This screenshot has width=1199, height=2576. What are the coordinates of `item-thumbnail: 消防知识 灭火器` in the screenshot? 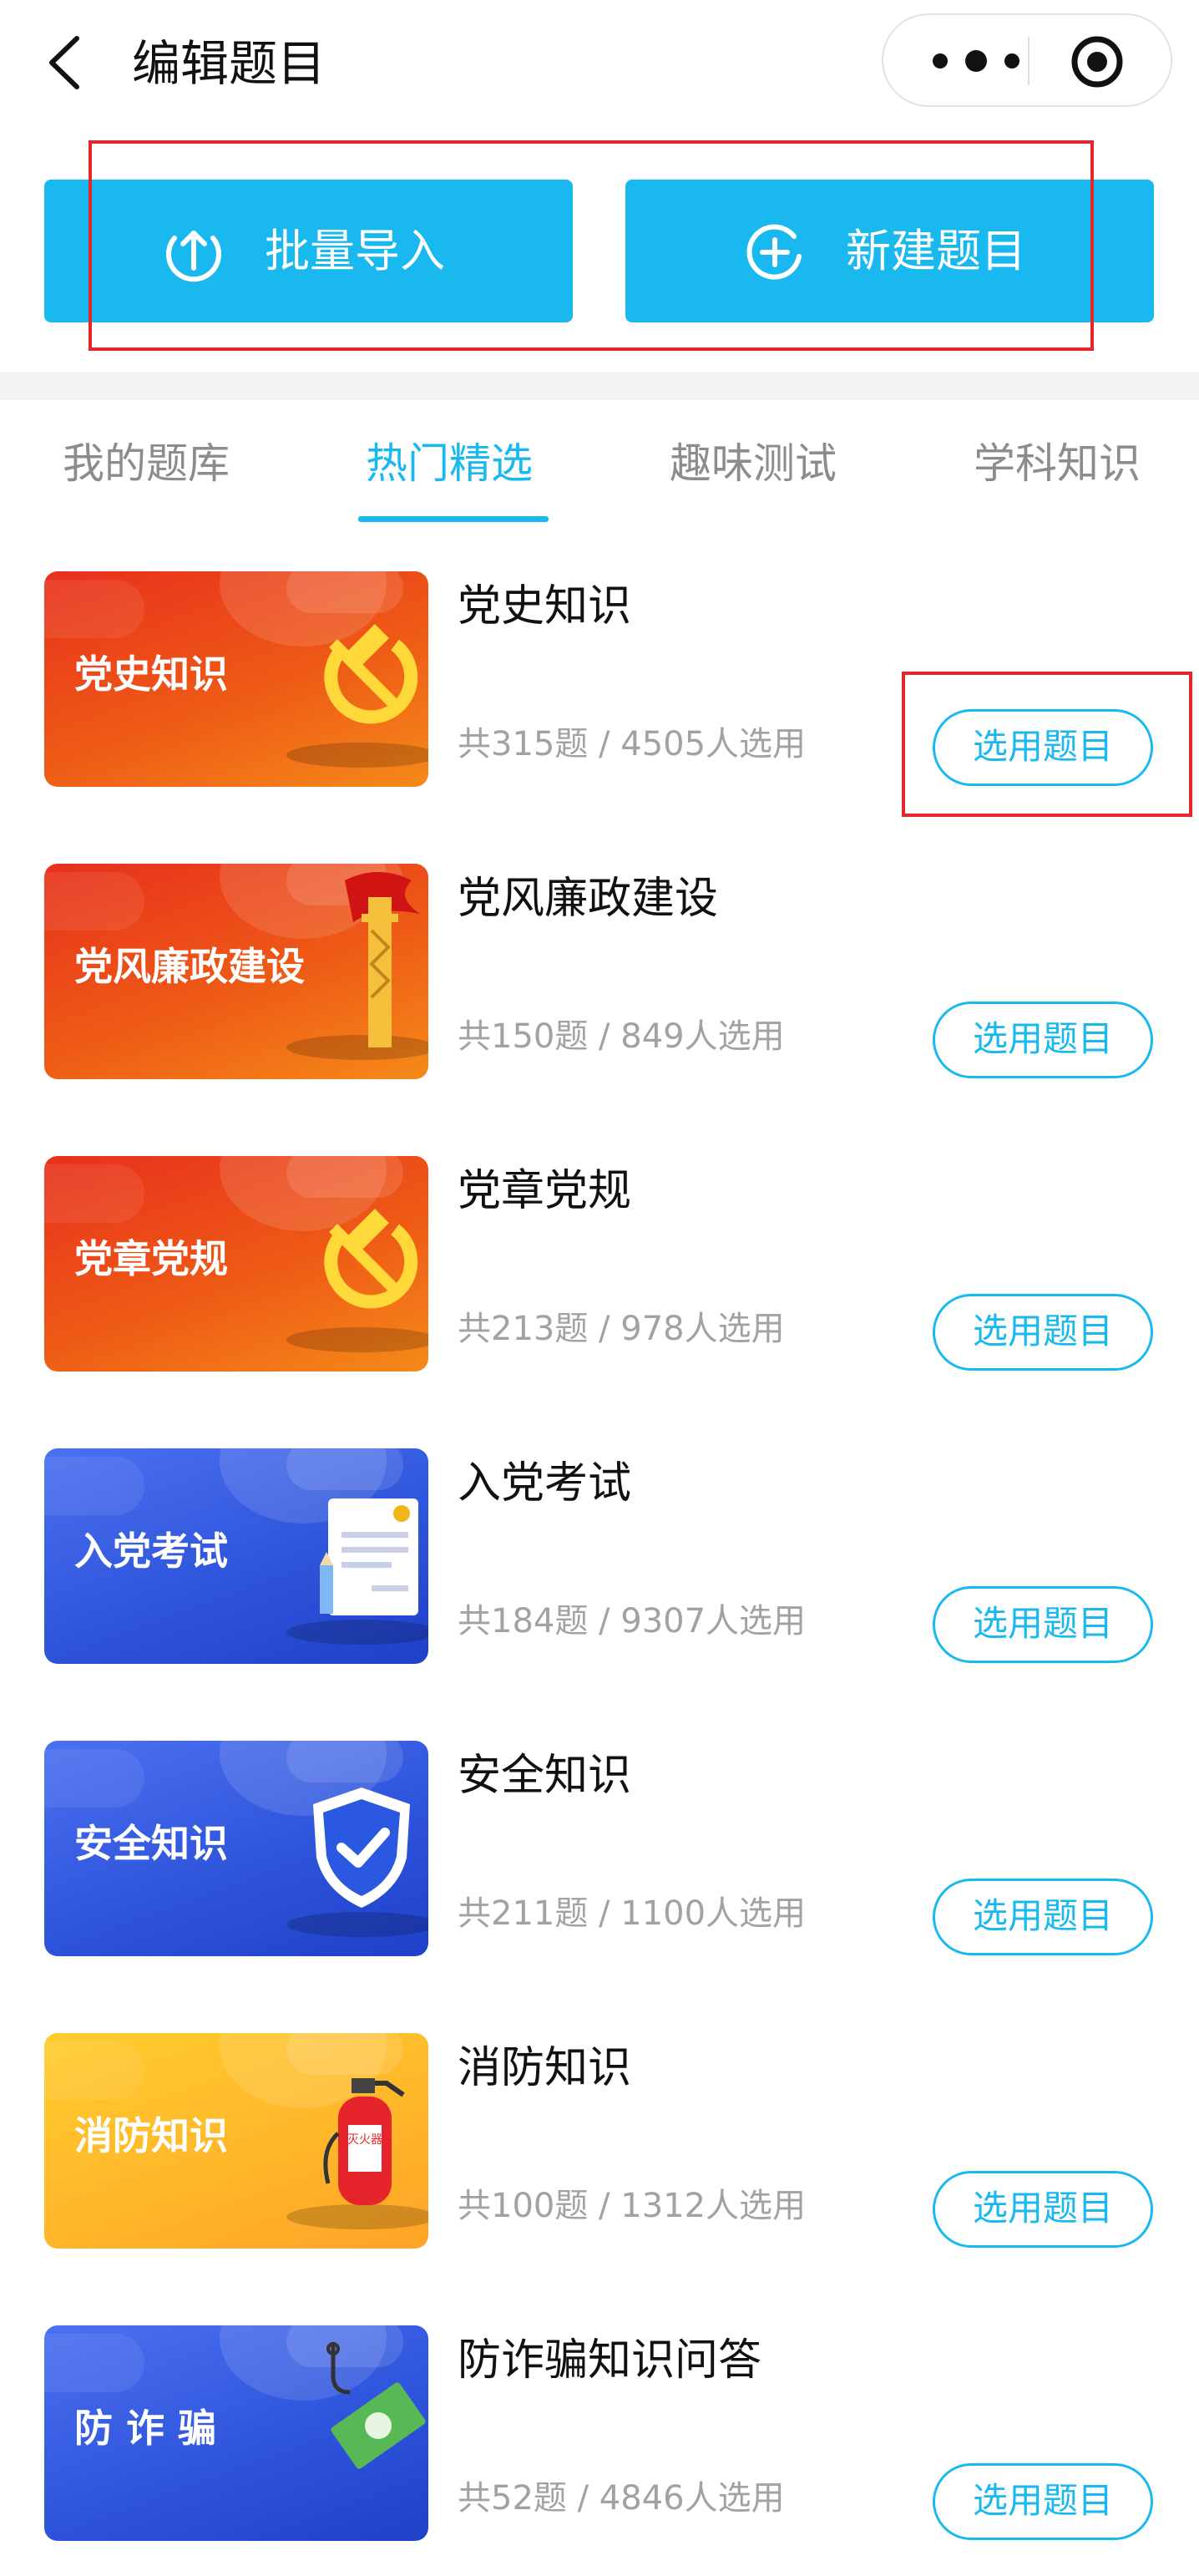 It's located at (236, 2141).